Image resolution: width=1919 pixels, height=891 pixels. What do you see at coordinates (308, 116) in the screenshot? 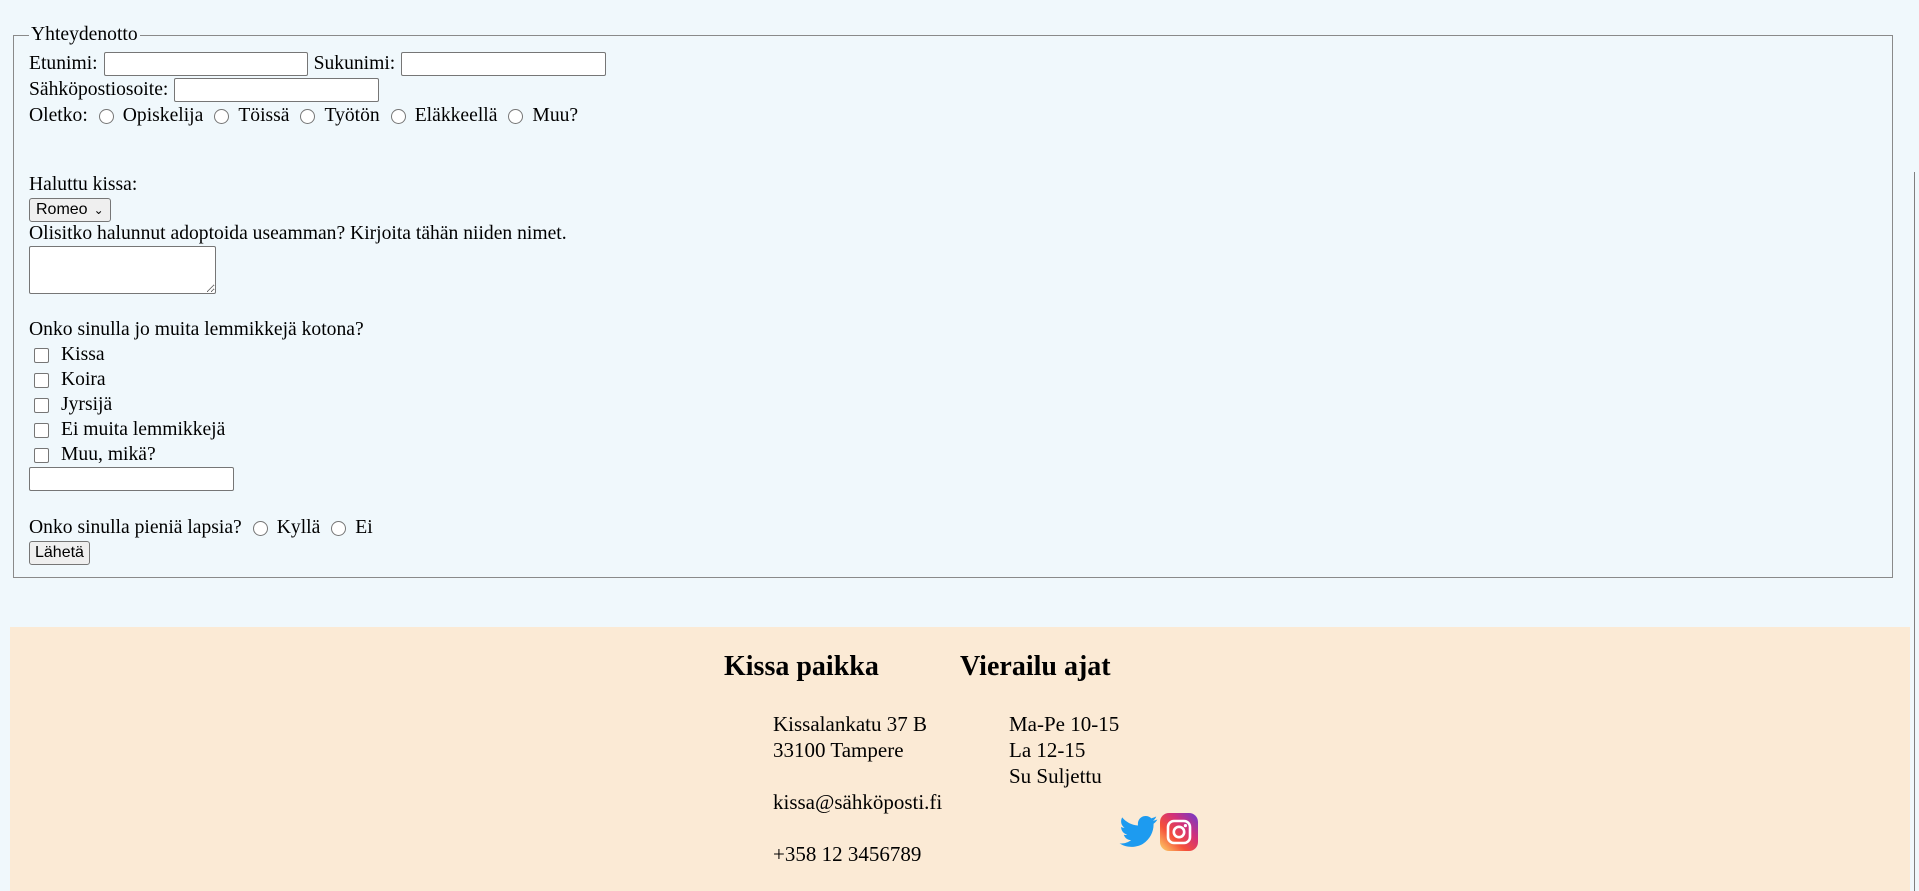
I see `status-radio-tyoton` at bounding box center [308, 116].